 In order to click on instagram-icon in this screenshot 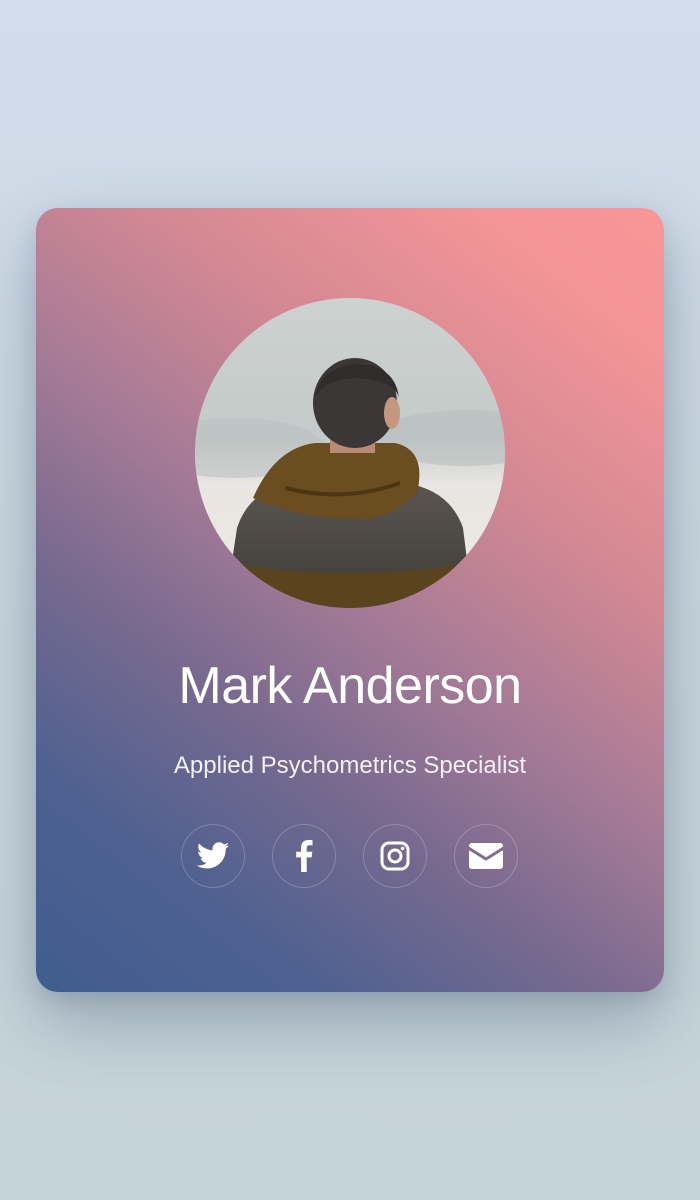, I will do `click(395, 856)`.